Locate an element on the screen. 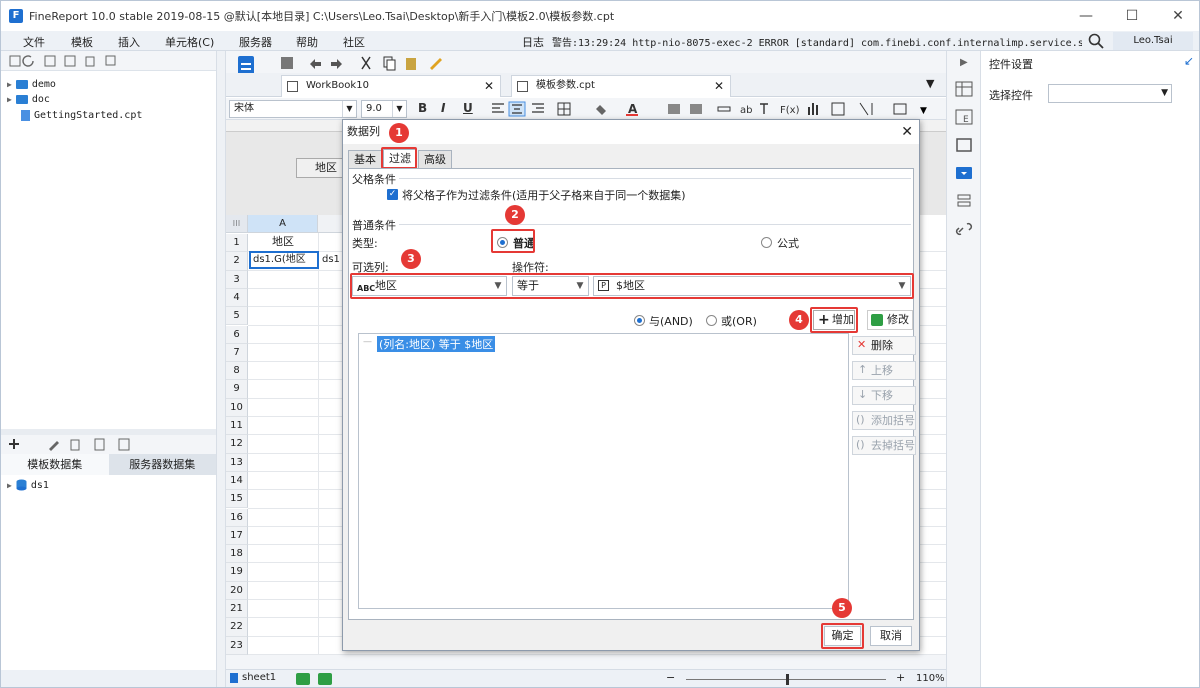 This screenshot has width=1200, height=688. template-toolbar-icons is located at coordinates (64, 61).